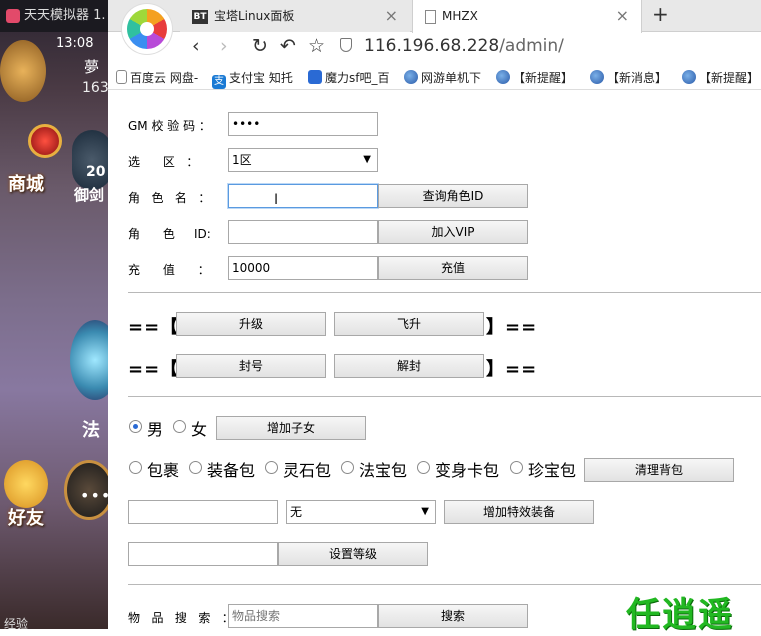 The height and width of the screenshot is (636, 761). I want to click on chevron-down-icon: ▼, so click(425, 511).